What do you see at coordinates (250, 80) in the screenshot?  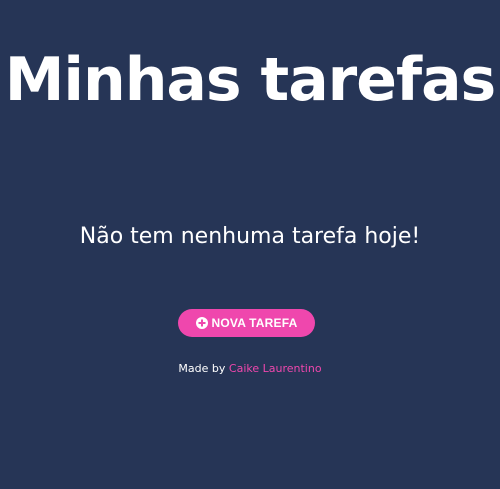 I see `page-title: Minhas tarefas` at bounding box center [250, 80].